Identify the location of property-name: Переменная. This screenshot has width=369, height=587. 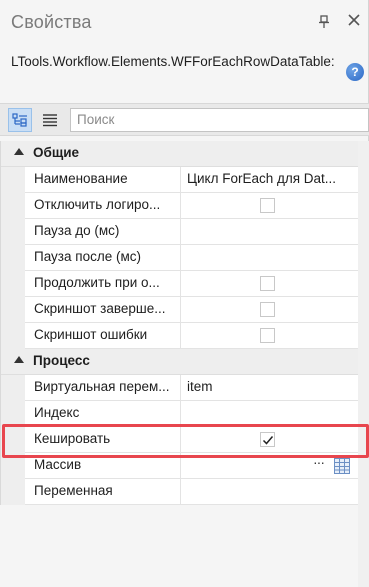
(73, 490).